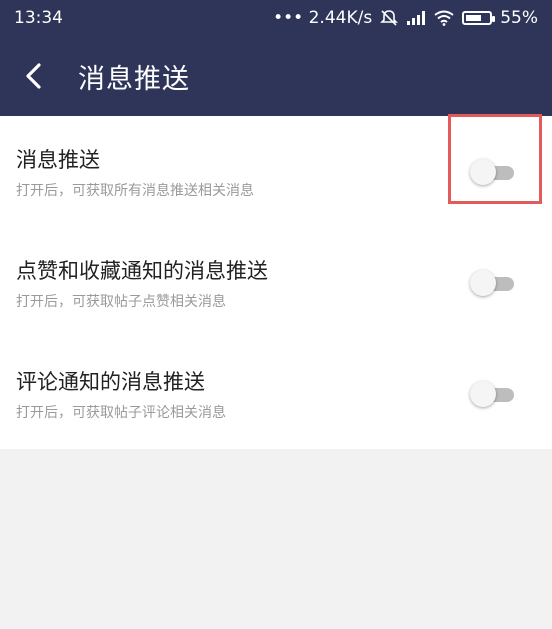  Describe the element at coordinates (389, 18) in the screenshot. I see `alarm-off-icon` at that location.